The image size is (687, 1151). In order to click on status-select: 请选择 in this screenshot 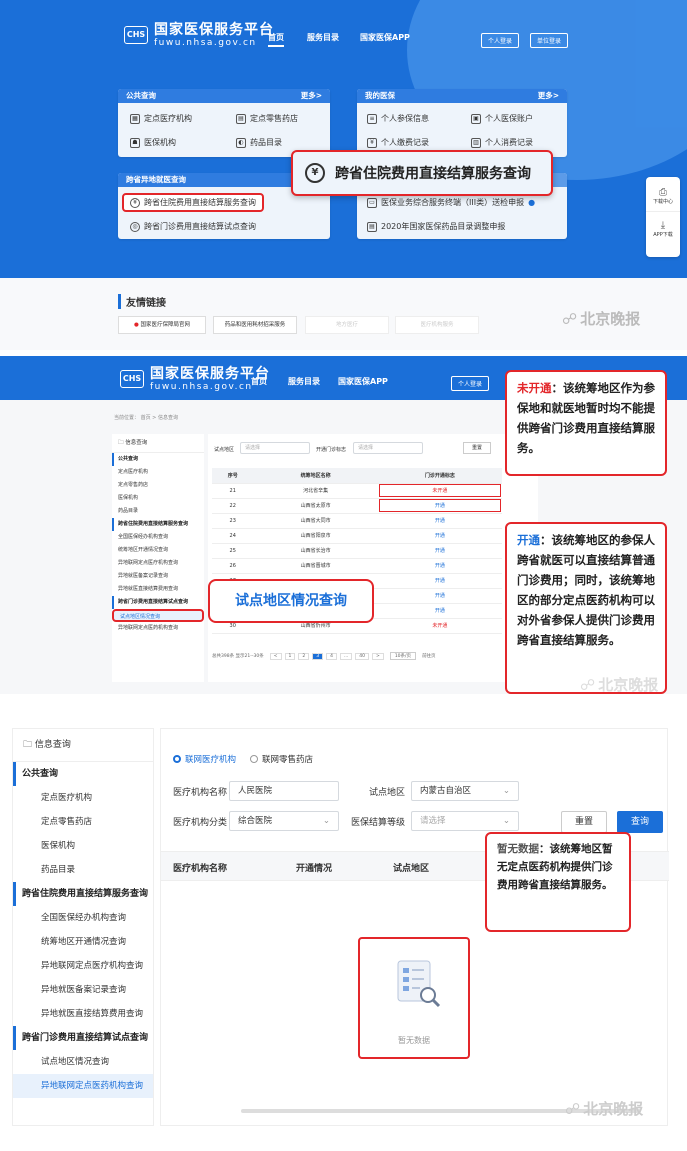, I will do `click(388, 448)`.